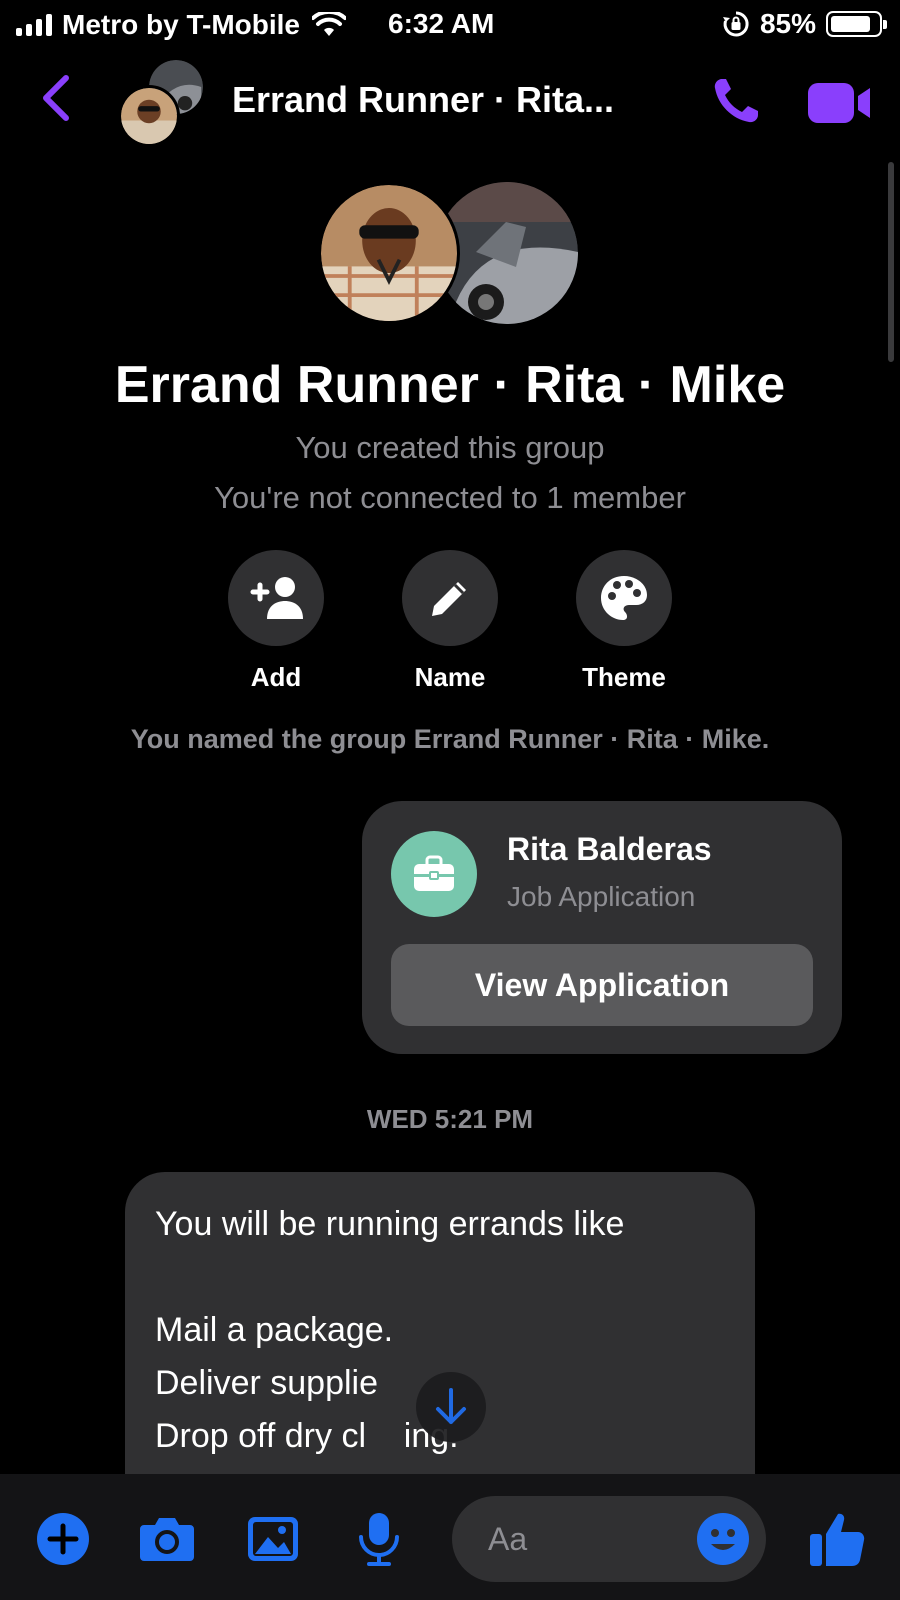  I want to click on image-icon, so click(273, 1539).